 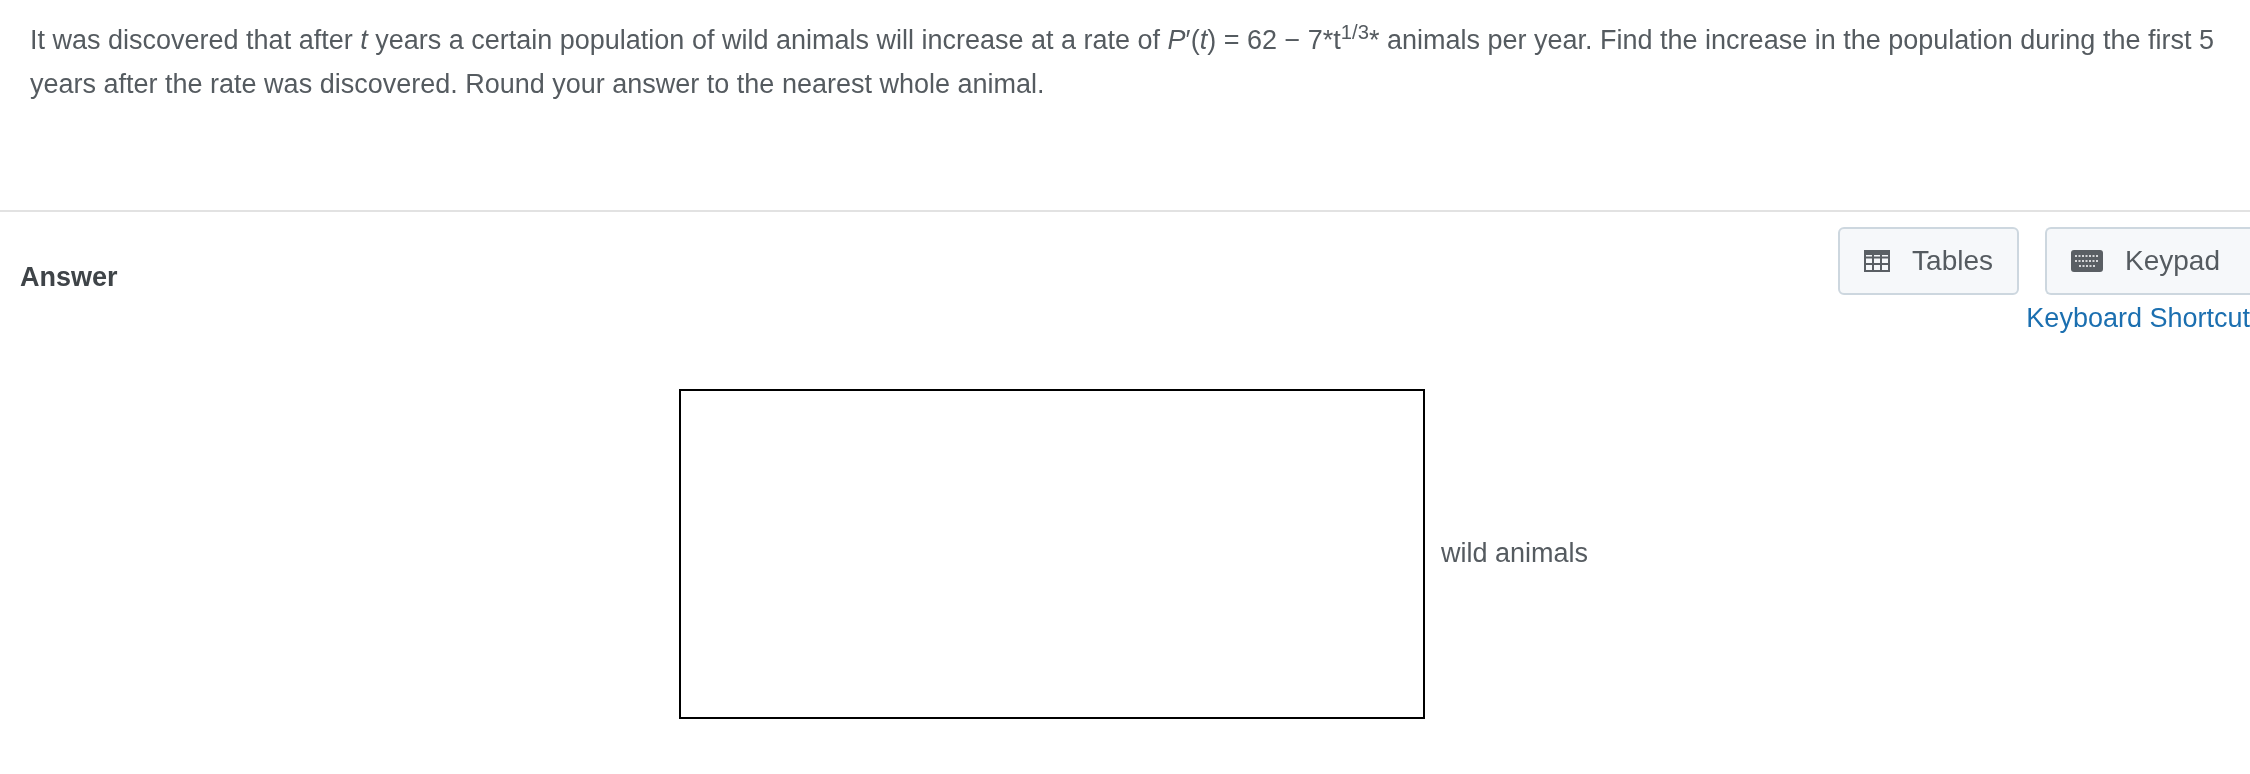 What do you see at coordinates (2147, 261) in the screenshot?
I see `keypad-button: Keypad` at bounding box center [2147, 261].